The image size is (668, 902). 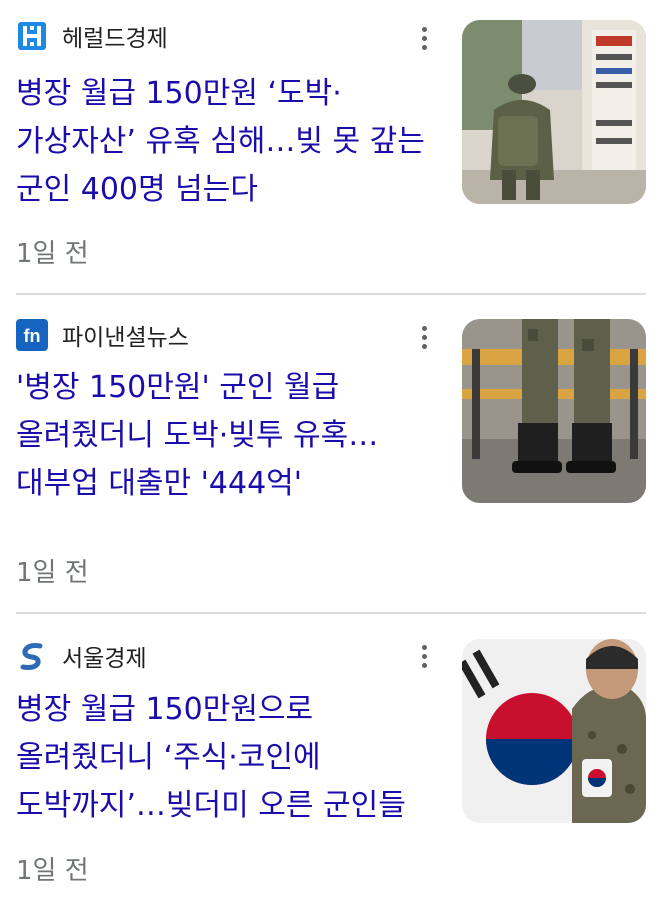 I want to click on source-name: 헤럴드경제, so click(x=115, y=39).